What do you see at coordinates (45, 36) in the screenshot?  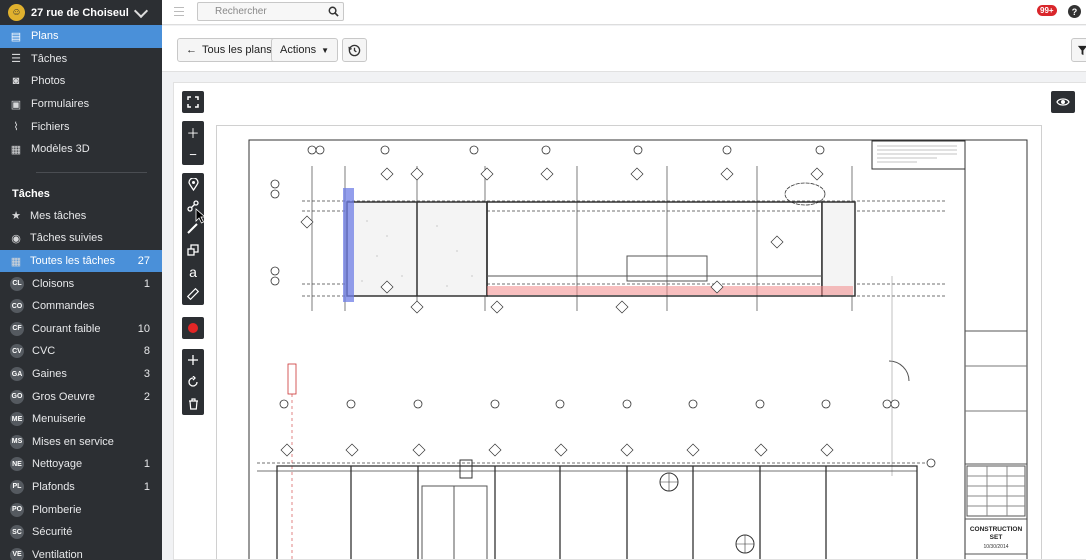 I see `sidebar-item-label: Plans` at bounding box center [45, 36].